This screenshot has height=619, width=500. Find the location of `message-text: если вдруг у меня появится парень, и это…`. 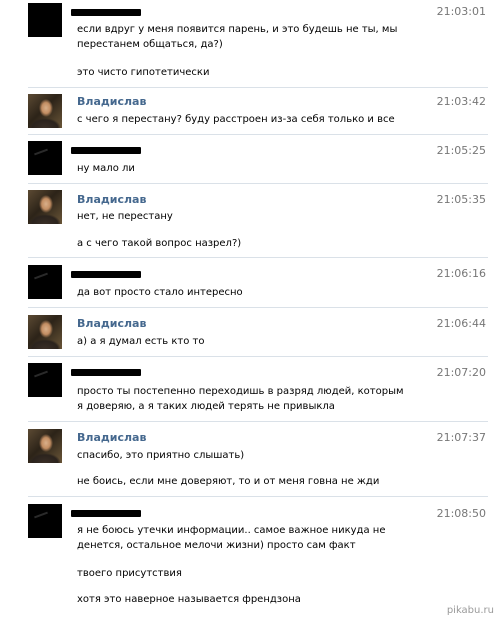

message-text: если вдруг у меня появится парень, и это… is located at coordinates (237, 37).